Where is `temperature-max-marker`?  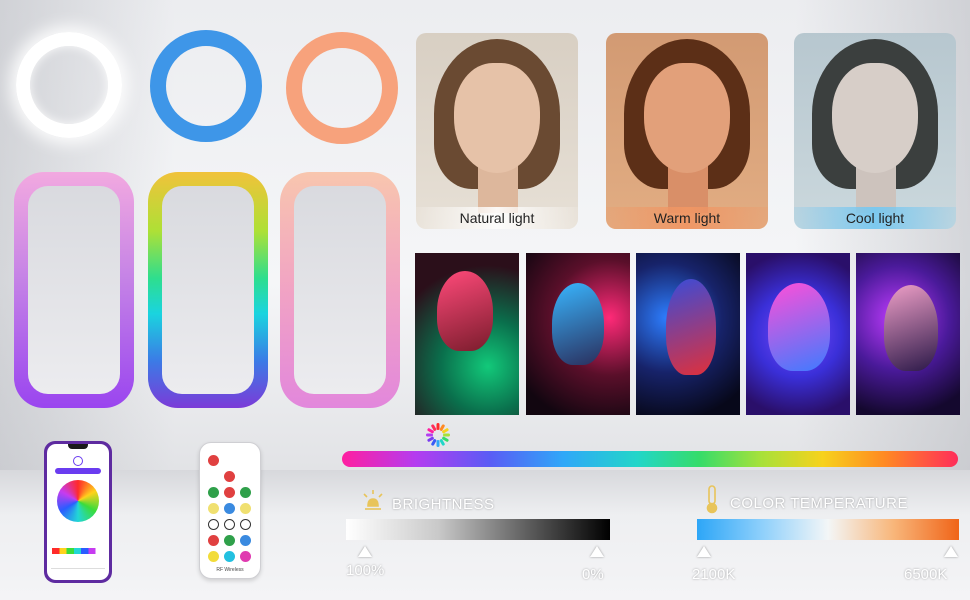 temperature-max-marker is located at coordinates (951, 551).